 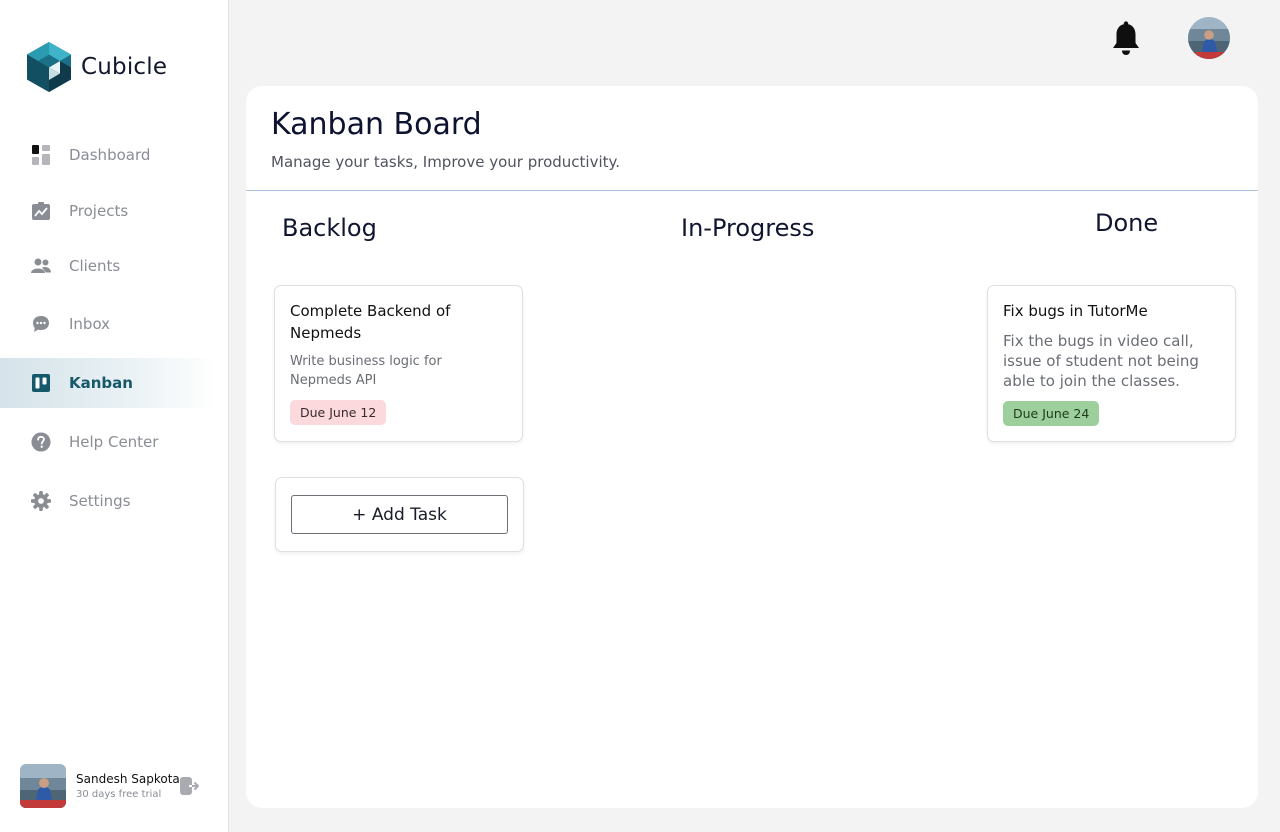 I want to click on logout-icon, so click(x=190, y=786).